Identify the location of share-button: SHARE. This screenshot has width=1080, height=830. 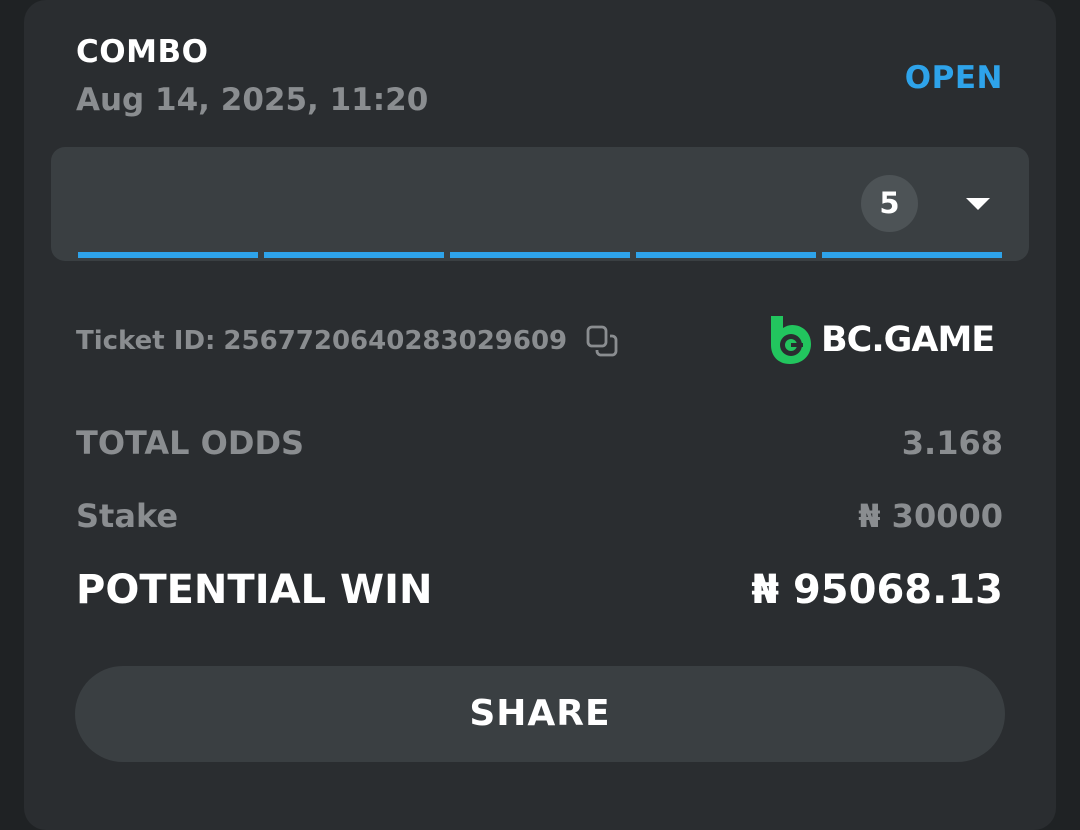
(540, 714).